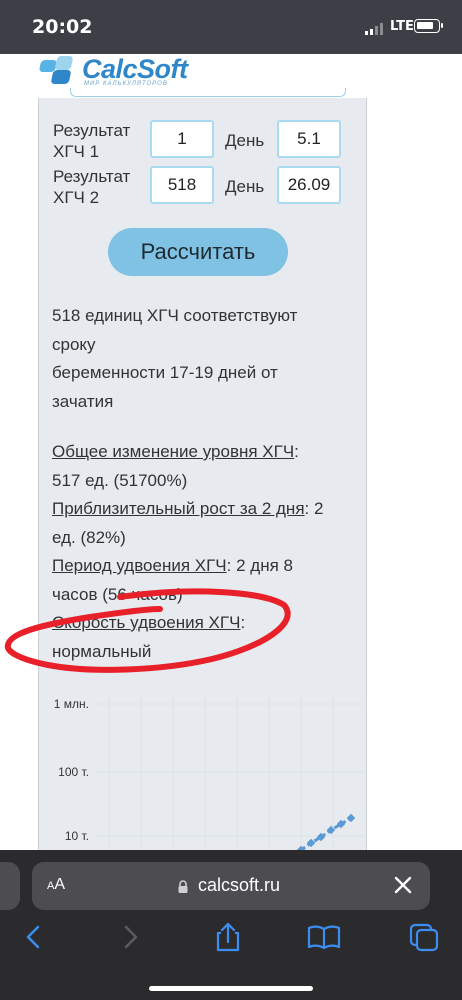 Image resolution: width=462 pixels, height=1000 pixels. I want to click on hcg2-input: 518, so click(182, 185).